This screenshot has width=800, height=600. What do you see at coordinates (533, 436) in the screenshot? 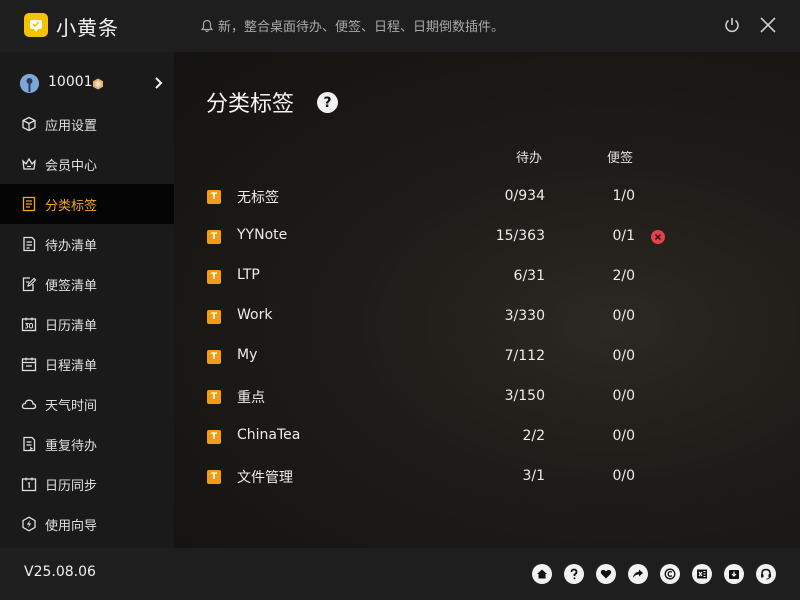
I see `todo-count: 2/2` at bounding box center [533, 436].